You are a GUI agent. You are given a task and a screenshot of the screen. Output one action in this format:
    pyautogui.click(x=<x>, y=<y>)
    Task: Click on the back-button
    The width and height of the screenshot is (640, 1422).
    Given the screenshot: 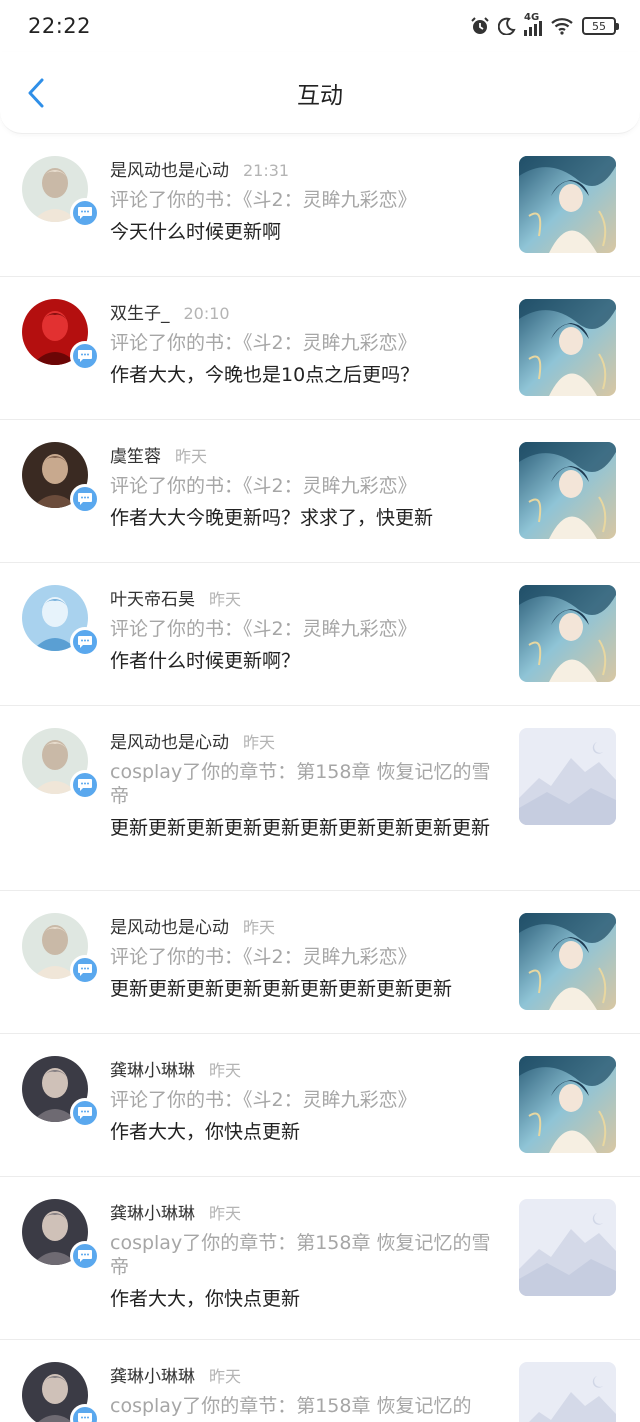 What is the action you would take?
    pyautogui.click(x=36, y=93)
    